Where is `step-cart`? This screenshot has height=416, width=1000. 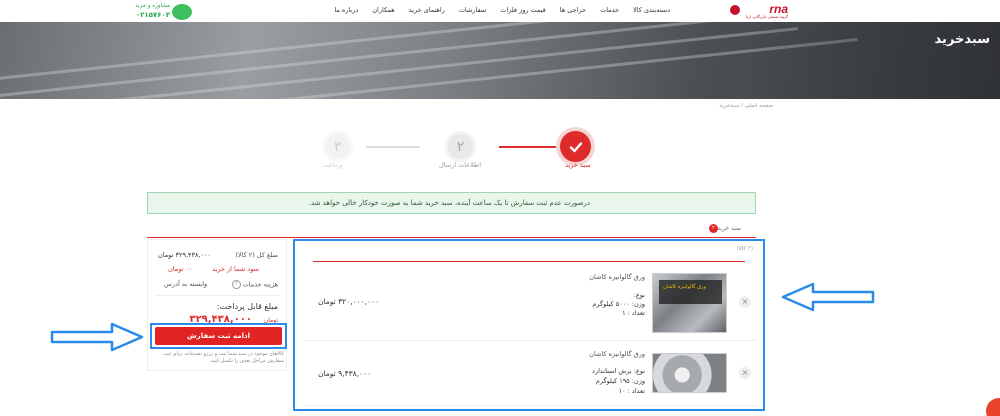
step-cart is located at coordinates (575, 146).